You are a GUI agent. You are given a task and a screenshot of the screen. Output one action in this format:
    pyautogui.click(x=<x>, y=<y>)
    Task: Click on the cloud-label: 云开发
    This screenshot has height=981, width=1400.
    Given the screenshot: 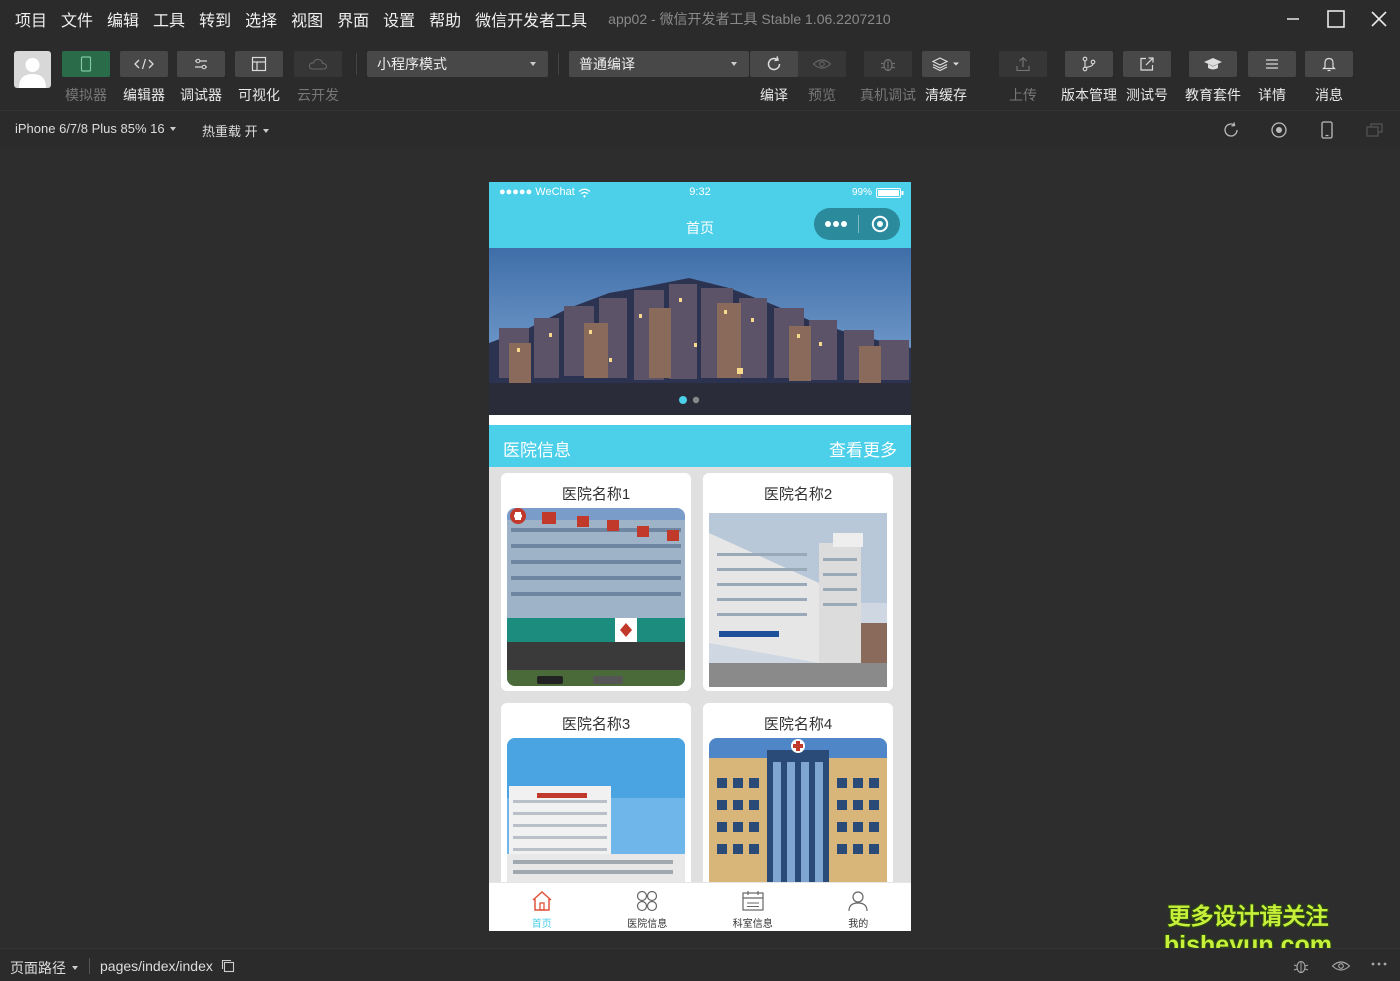 What is the action you would take?
    pyautogui.click(x=318, y=95)
    